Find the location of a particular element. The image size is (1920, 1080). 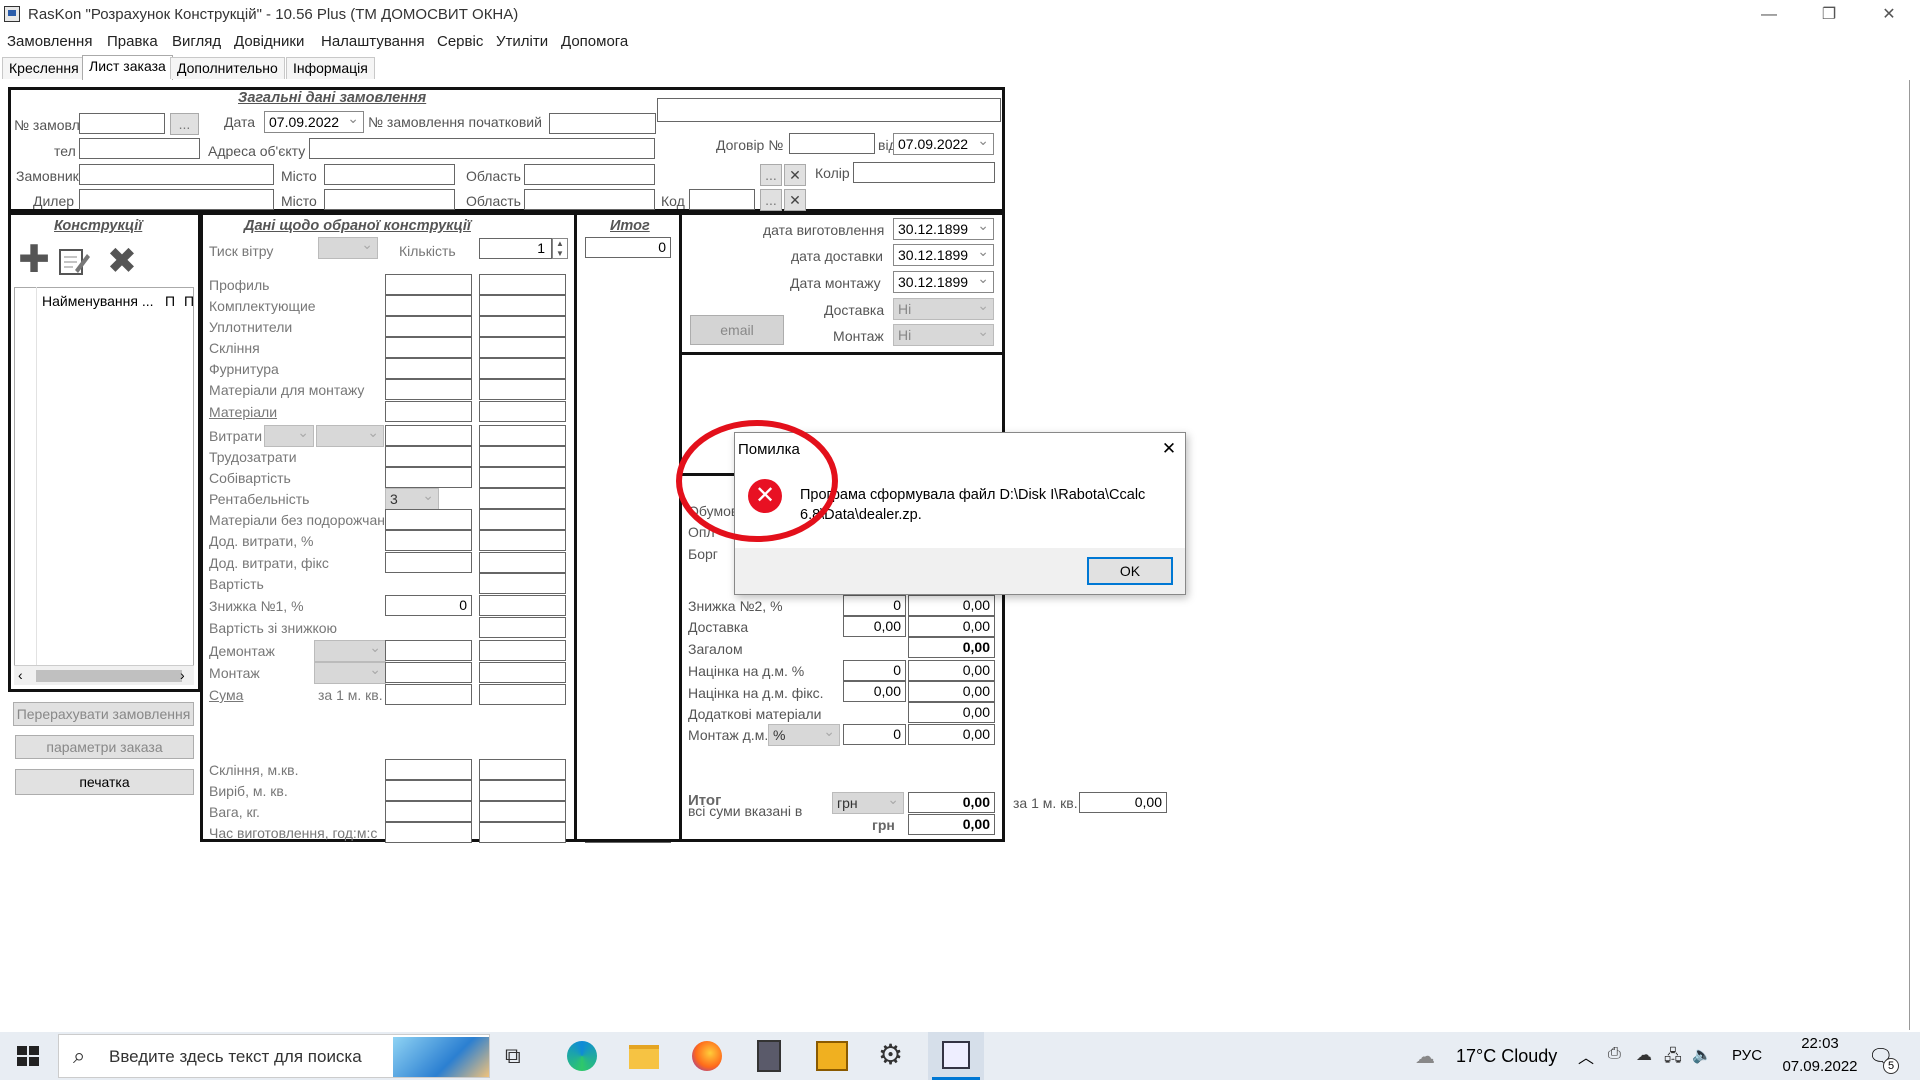

expense-type-select is located at coordinates (289, 435).